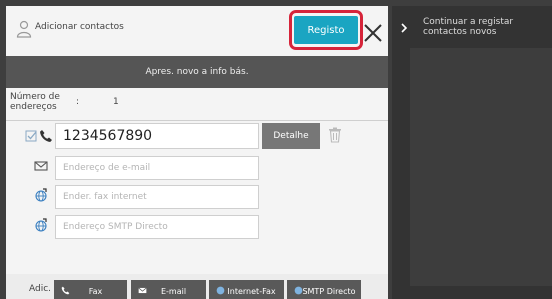 This screenshot has width=552, height=299. Describe the element at coordinates (335, 135) in the screenshot. I see `trash-icon` at that location.